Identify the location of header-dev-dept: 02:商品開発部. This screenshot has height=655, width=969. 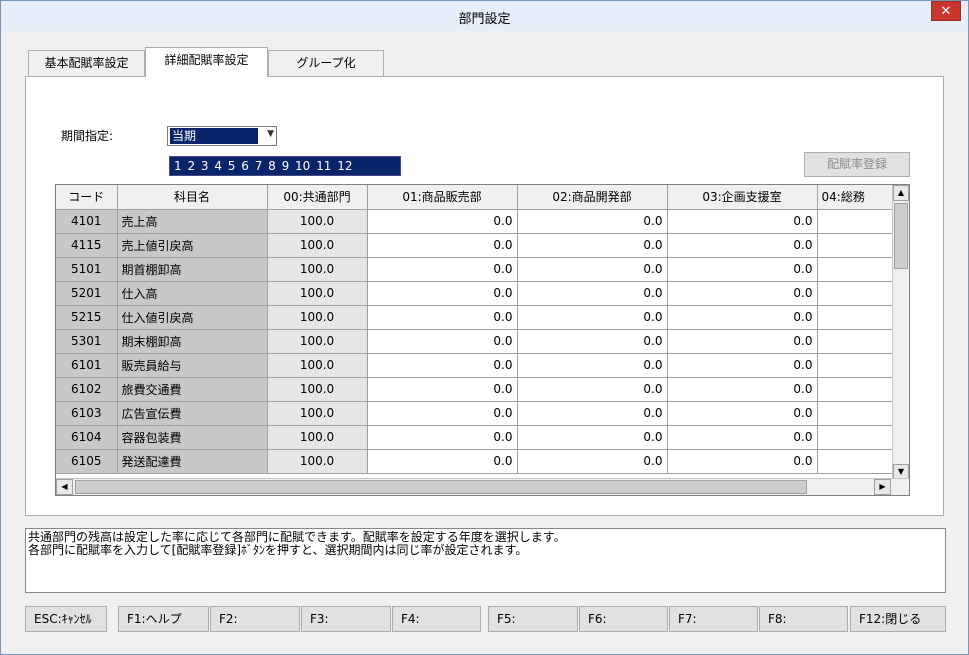
(592, 197).